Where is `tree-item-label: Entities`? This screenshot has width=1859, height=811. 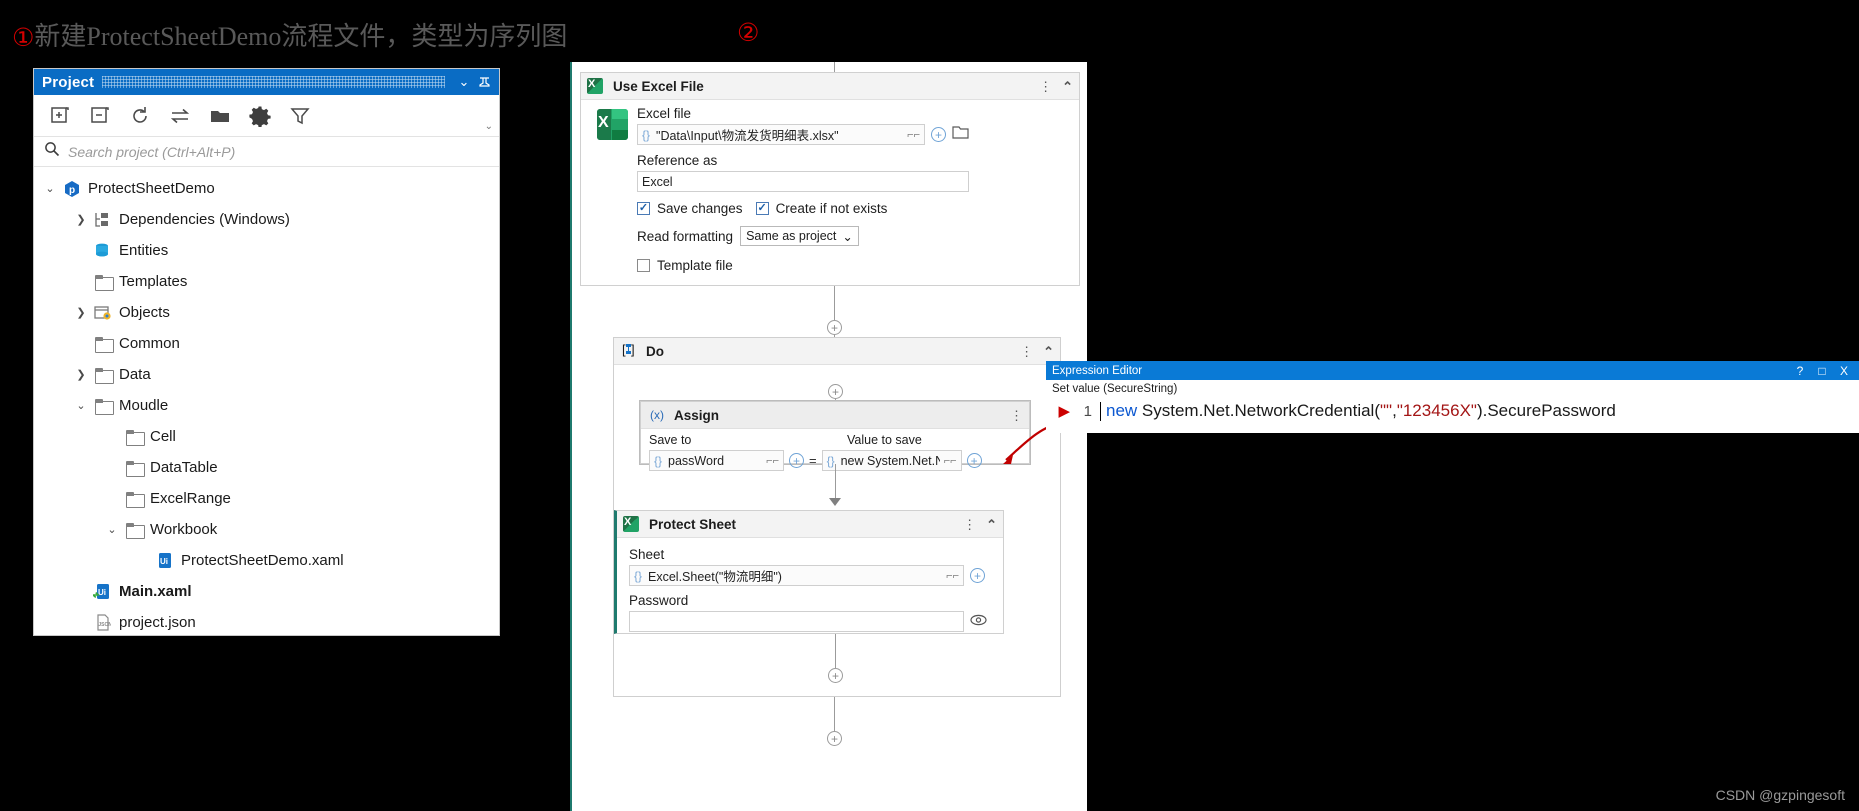 tree-item-label: Entities is located at coordinates (144, 250).